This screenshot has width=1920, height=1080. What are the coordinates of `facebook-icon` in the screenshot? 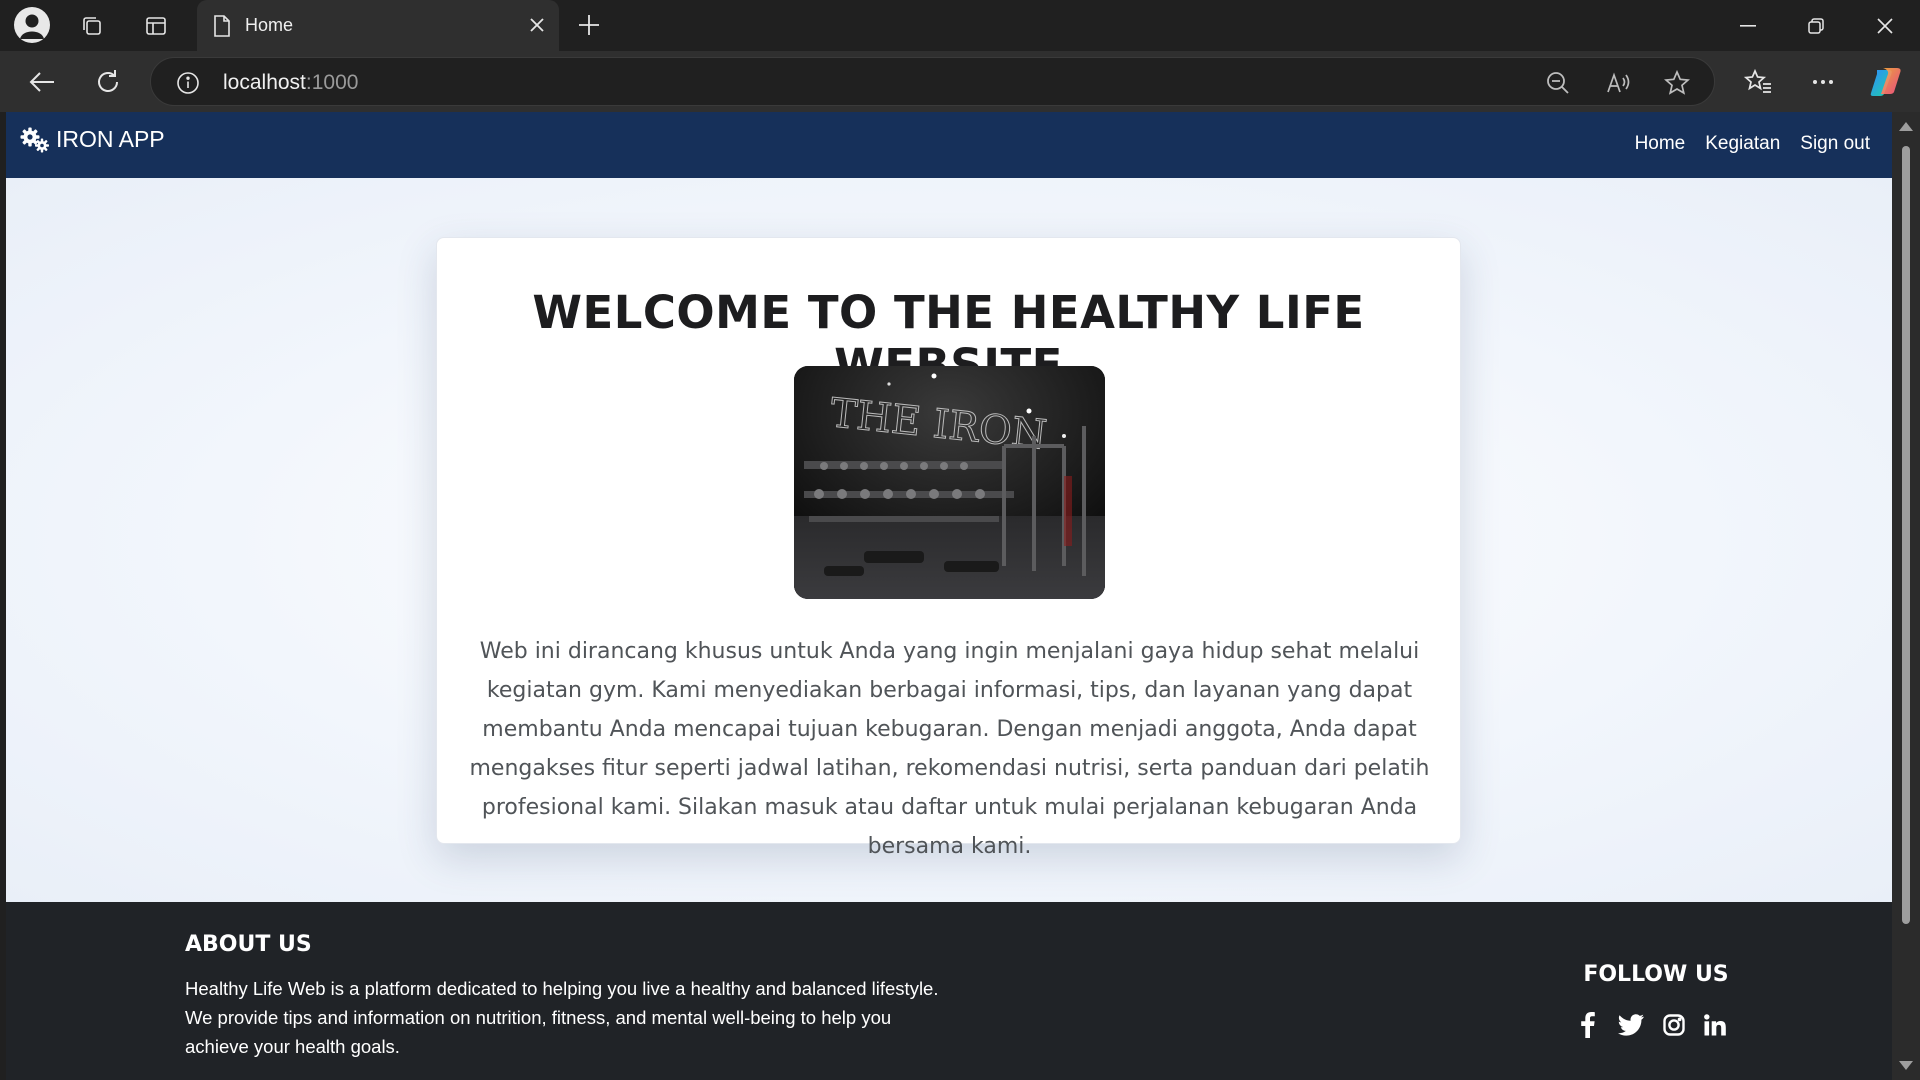 It's located at (1588, 1025).